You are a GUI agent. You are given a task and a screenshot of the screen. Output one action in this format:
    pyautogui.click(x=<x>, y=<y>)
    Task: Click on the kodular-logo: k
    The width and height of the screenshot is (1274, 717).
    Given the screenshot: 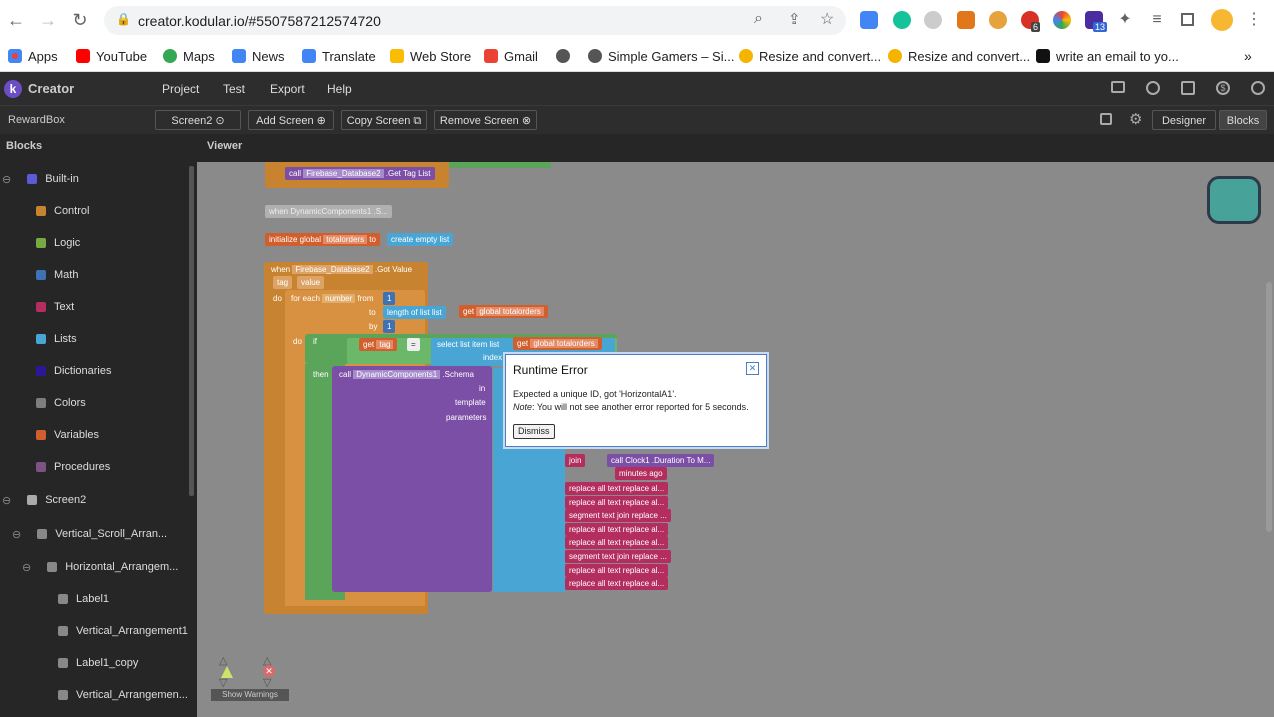 What is the action you would take?
    pyautogui.click(x=13, y=89)
    